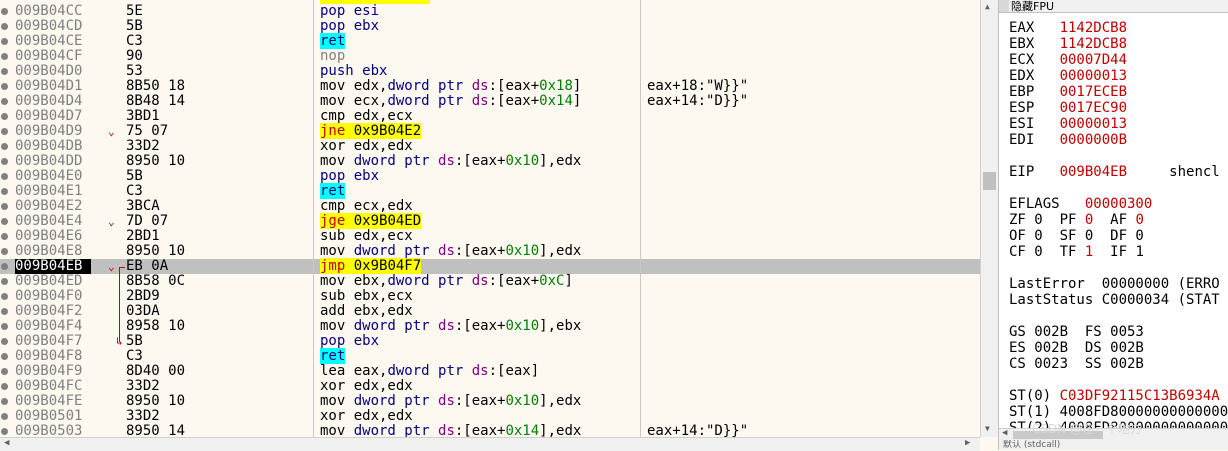 The width and height of the screenshot is (1228, 451). What do you see at coordinates (1068, 60) in the screenshot?
I see `register-ecx: ECX 00007D44` at bounding box center [1068, 60].